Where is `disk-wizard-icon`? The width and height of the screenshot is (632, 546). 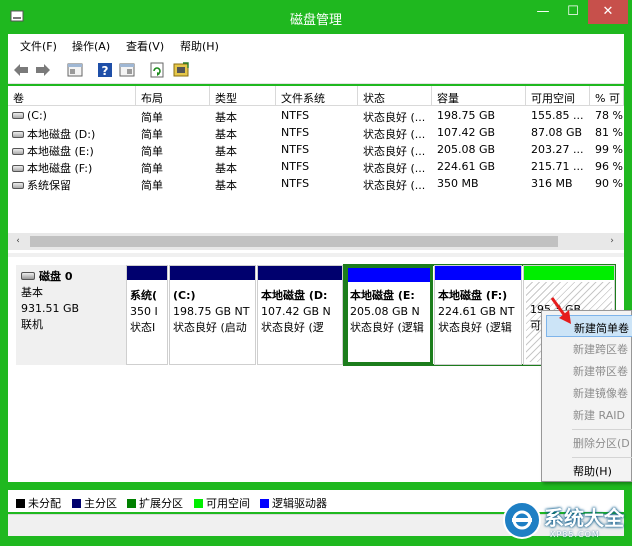
disk-wizard-icon is located at coordinates (181, 70).